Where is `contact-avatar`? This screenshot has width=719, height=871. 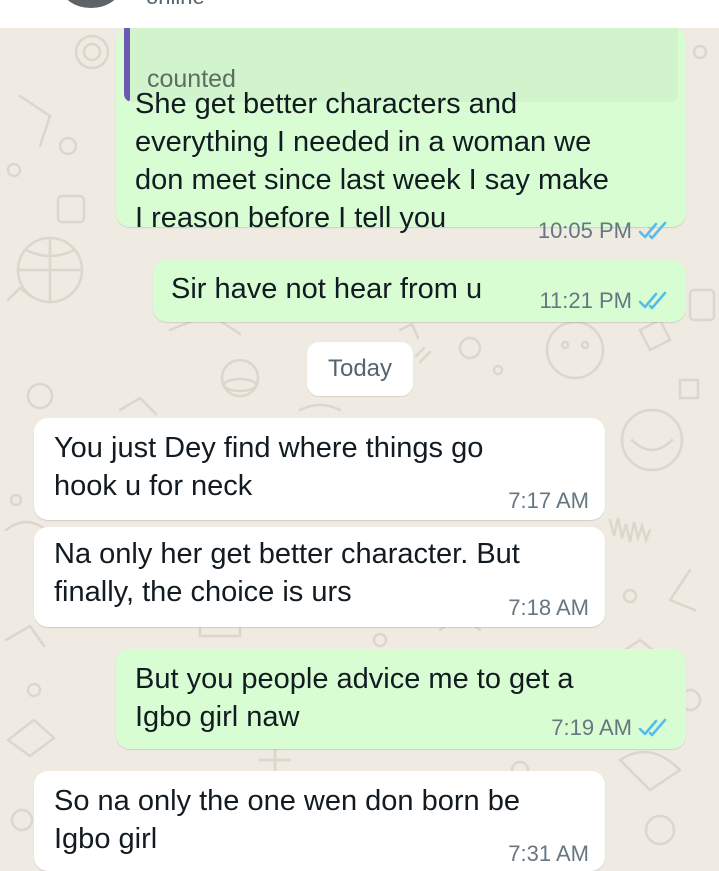 contact-avatar is located at coordinates (91, 4).